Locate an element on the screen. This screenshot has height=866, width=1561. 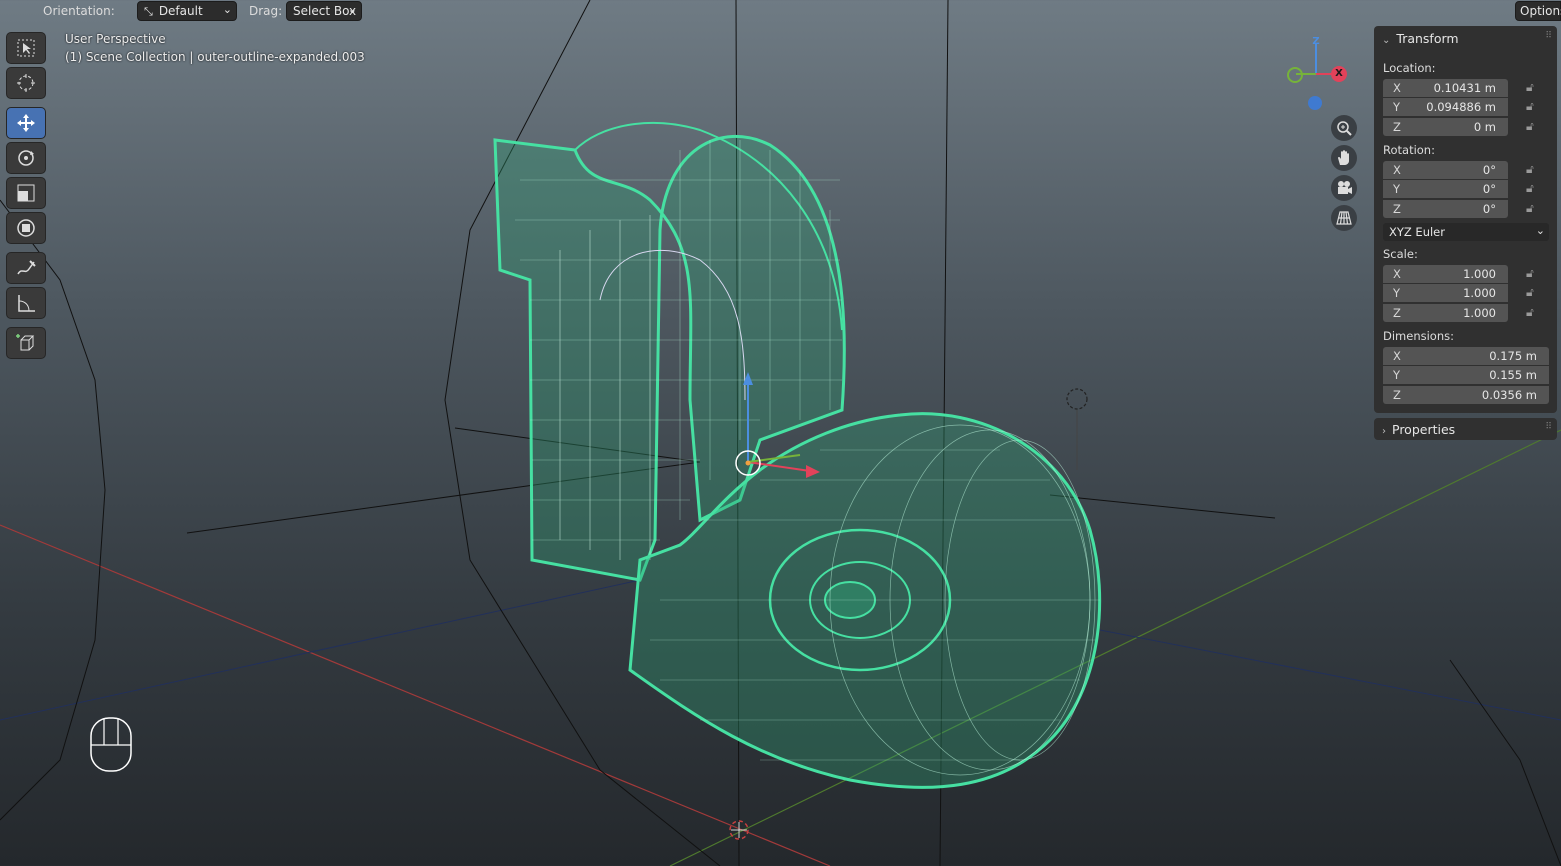
scale-y-value: 1.000 is located at coordinates (1479, 293).